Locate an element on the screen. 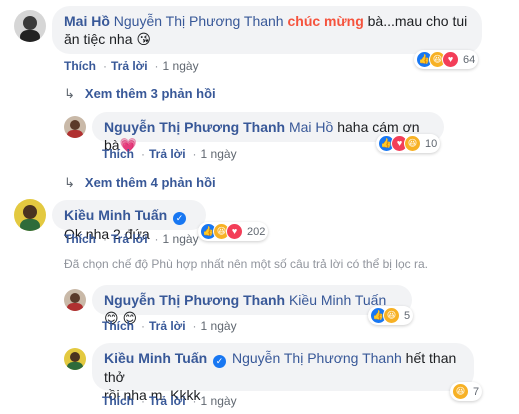 Image resolution: width=519 pixels, height=414 pixels. comment-mention: Nguyễn Thị Phương Thanh is located at coordinates (199, 21).